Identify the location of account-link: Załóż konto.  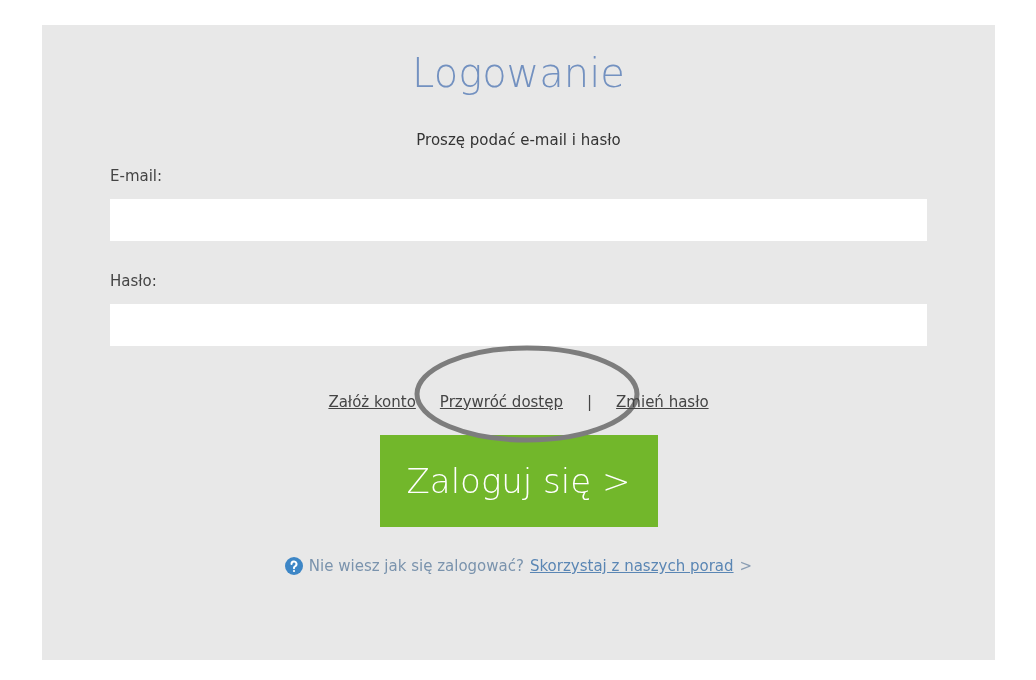
(372, 401).